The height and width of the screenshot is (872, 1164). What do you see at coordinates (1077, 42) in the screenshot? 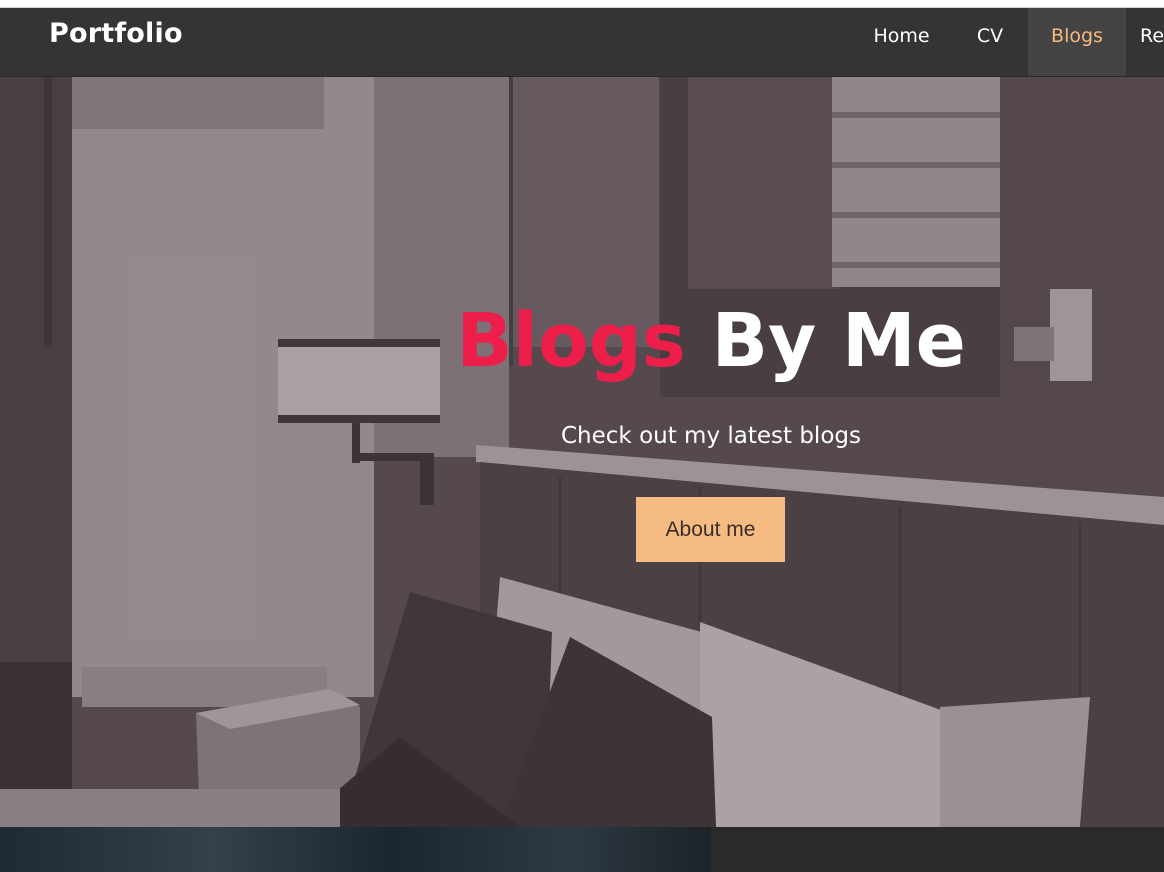
I see `nav-item-blogs: Blogs` at bounding box center [1077, 42].